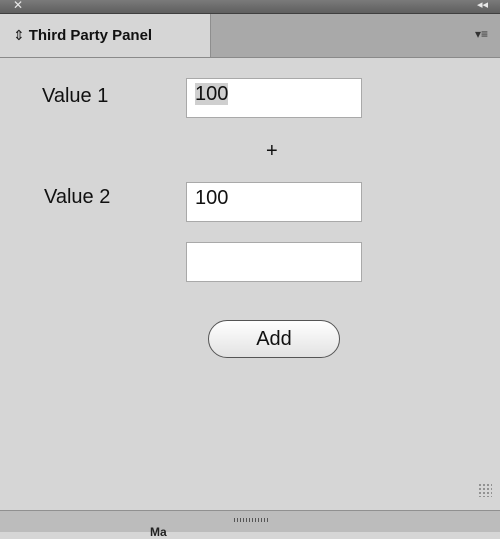 The image size is (500, 539). What do you see at coordinates (250, 7) in the screenshot?
I see `panel-titlebar: ✕ ◂◂` at bounding box center [250, 7].